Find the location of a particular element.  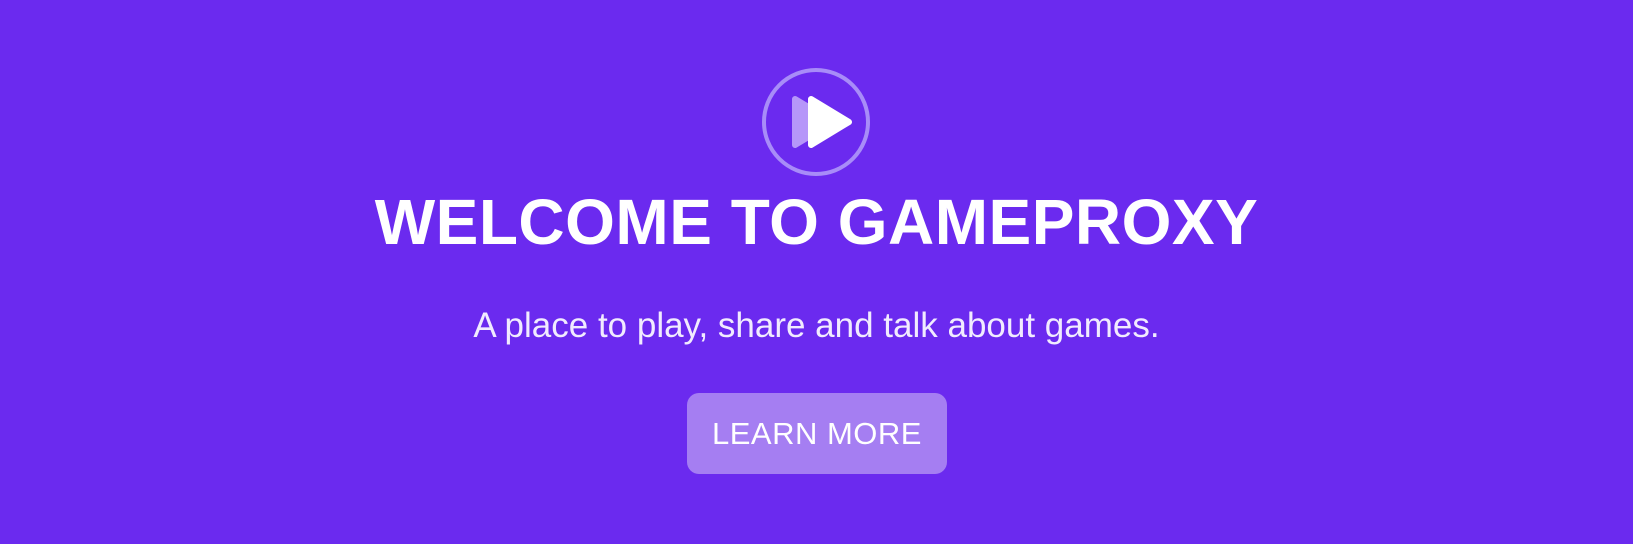

play-forward-icon is located at coordinates (816, 122).